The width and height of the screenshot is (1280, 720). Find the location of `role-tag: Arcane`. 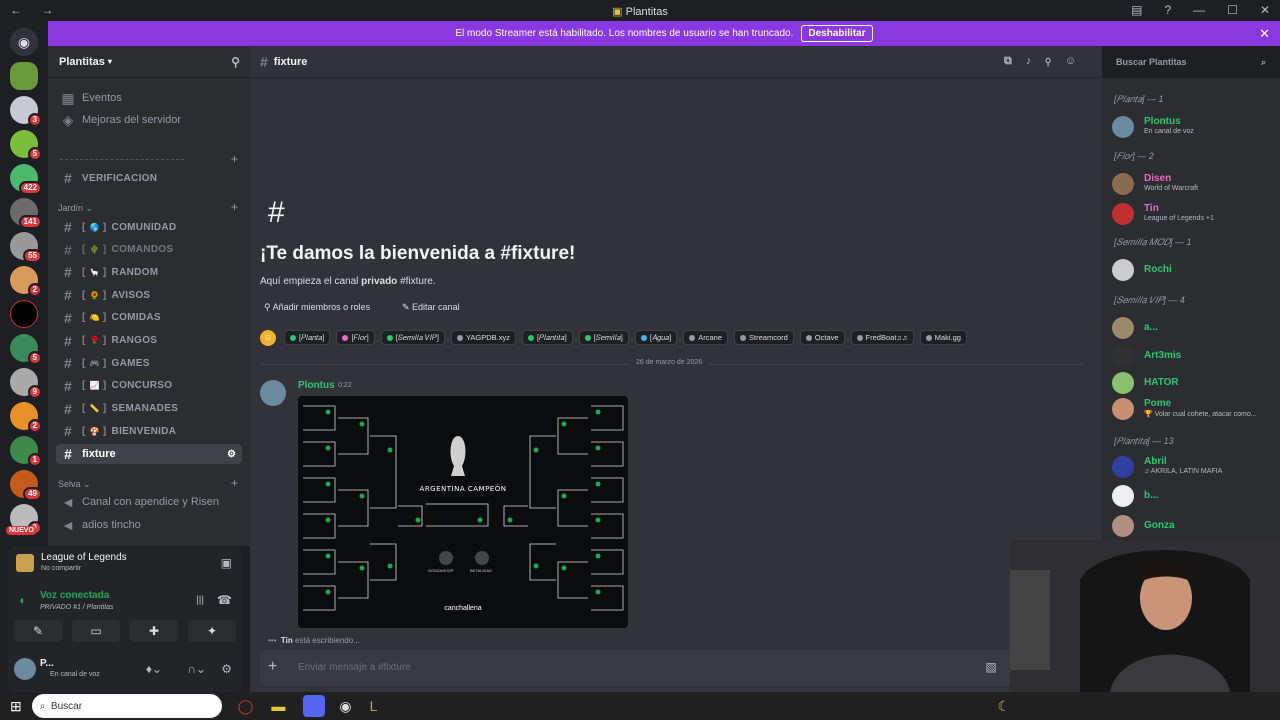

role-tag: Arcane is located at coordinates (706, 337).